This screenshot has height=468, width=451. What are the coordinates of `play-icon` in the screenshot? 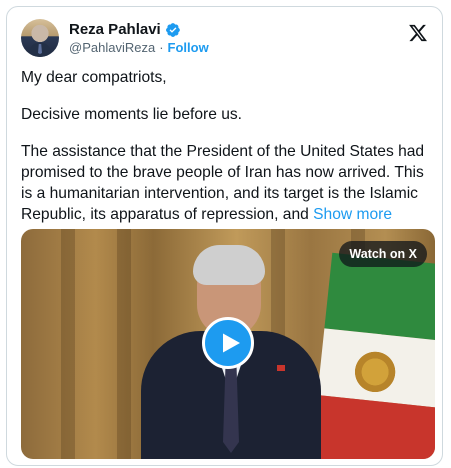 It's located at (231, 343).